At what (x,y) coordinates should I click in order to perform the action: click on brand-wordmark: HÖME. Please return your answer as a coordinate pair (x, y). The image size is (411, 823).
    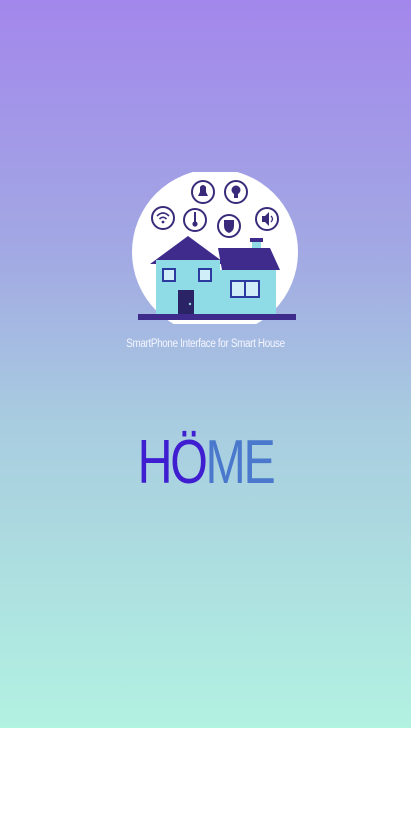
    Looking at the image, I should click on (205, 463).